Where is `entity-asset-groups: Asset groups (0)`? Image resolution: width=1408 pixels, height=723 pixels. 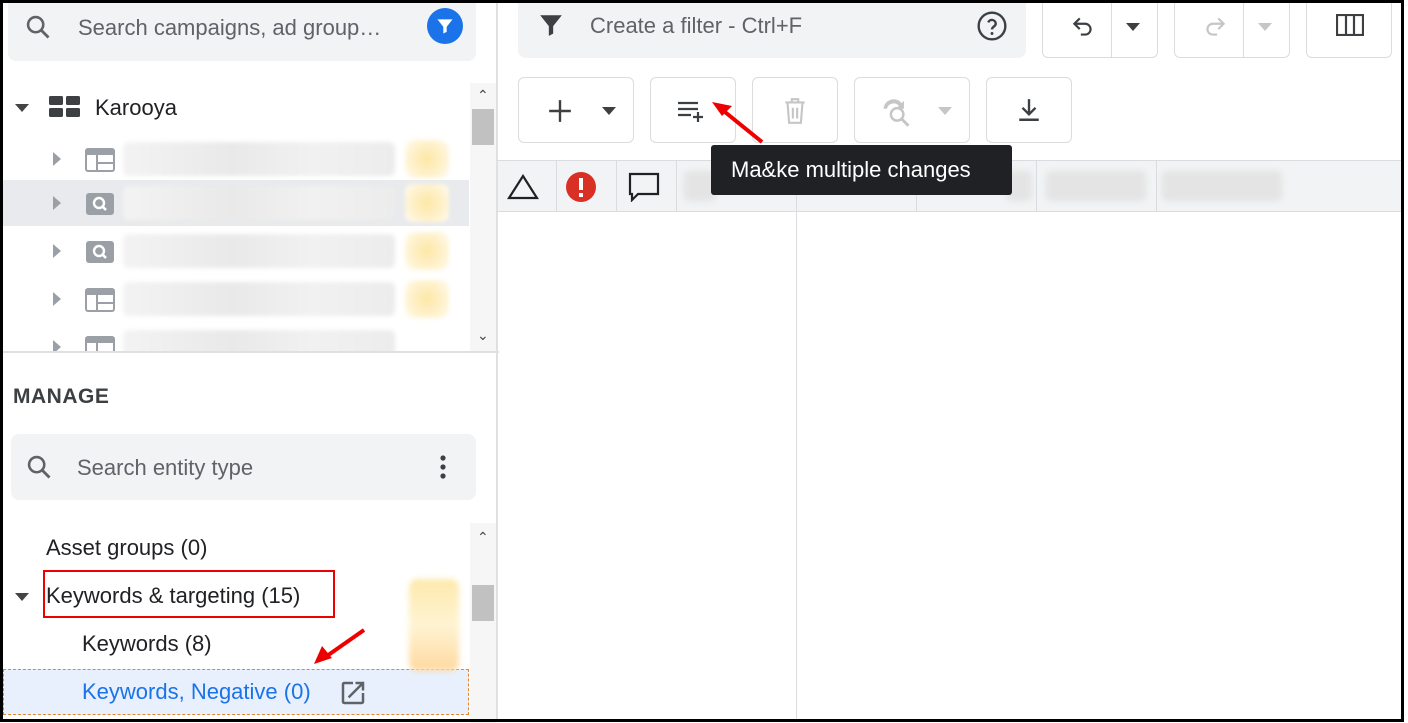 entity-asset-groups: Asset groups (0) is located at coordinates (126, 548).